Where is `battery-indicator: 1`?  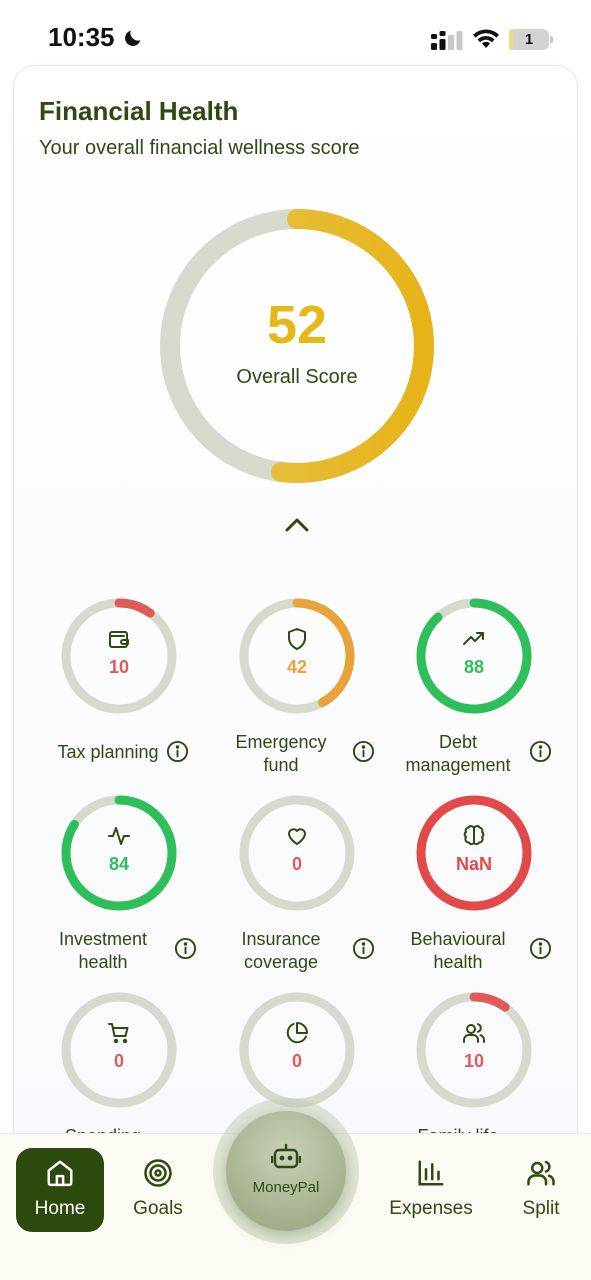 battery-indicator: 1 is located at coordinates (529, 39).